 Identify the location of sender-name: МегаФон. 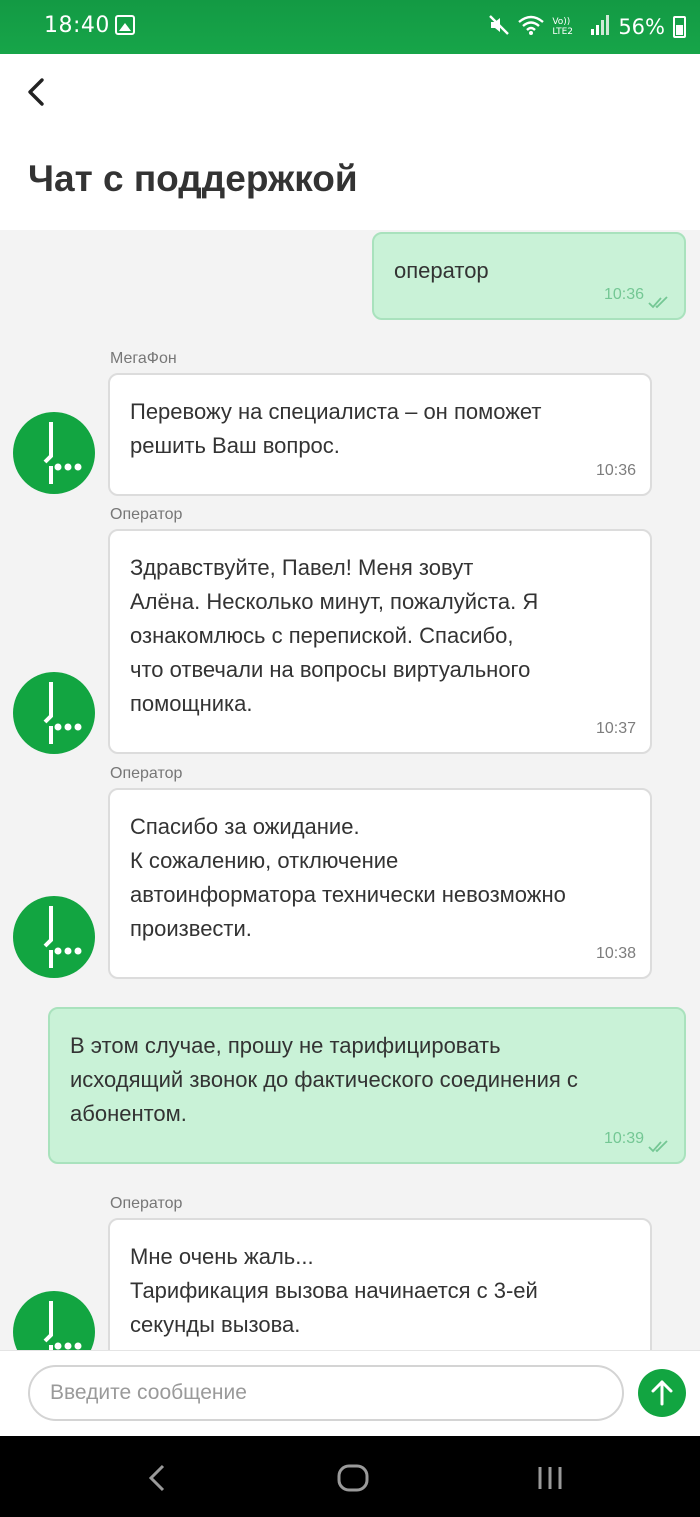
(143, 358).